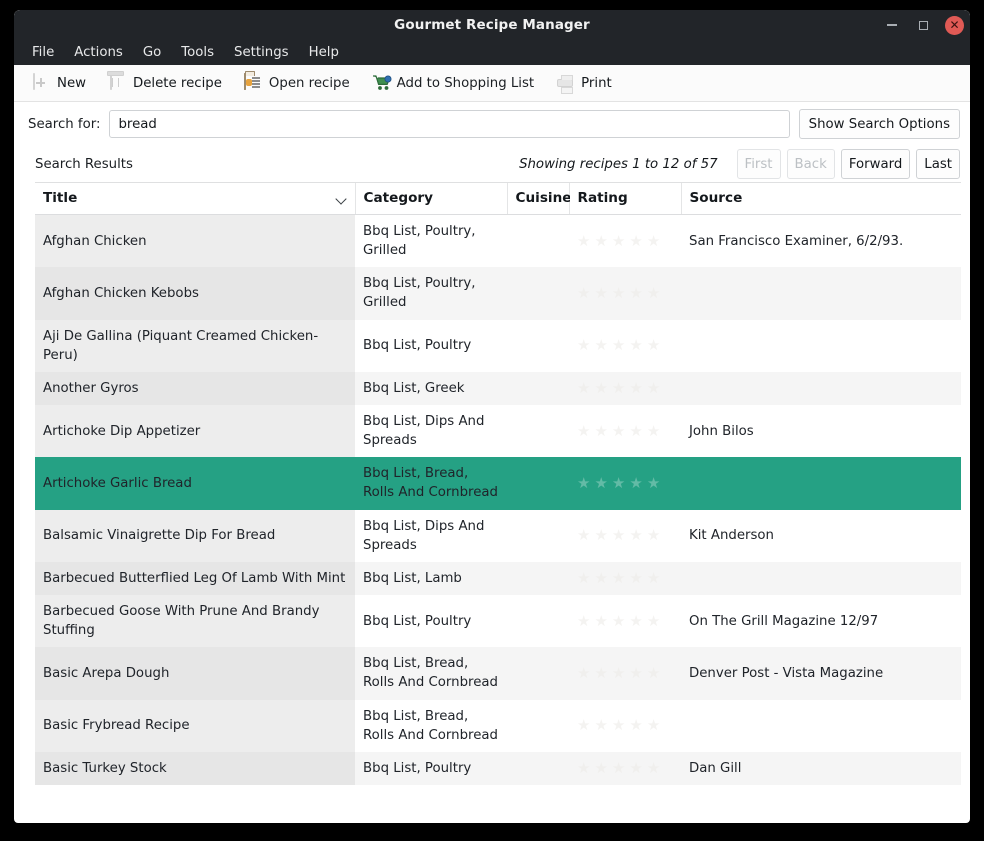 The height and width of the screenshot is (841, 984). What do you see at coordinates (341, 198) in the screenshot?
I see `chevron-down-icon` at bounding box center [341, 198].